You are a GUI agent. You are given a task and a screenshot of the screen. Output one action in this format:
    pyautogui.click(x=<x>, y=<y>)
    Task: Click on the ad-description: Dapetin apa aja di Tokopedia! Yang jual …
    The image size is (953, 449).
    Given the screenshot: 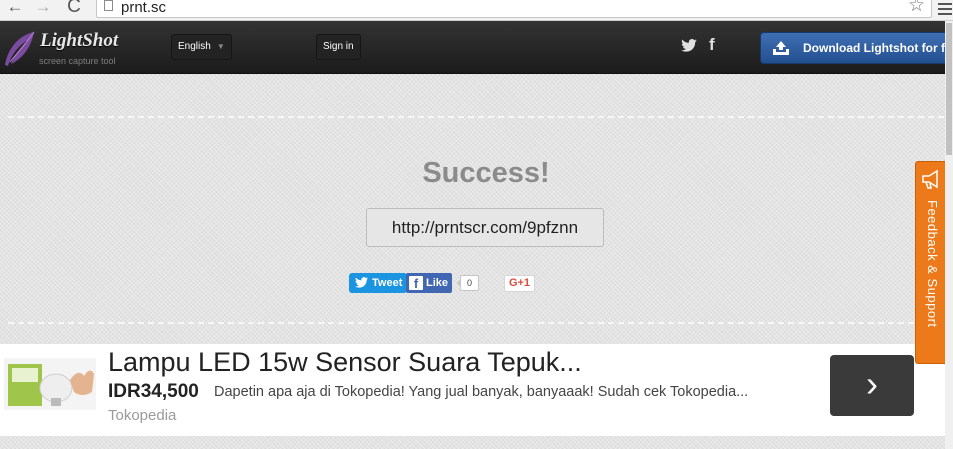 What is the action you would take?
    pyautogui.click(x=481, y=392)
    